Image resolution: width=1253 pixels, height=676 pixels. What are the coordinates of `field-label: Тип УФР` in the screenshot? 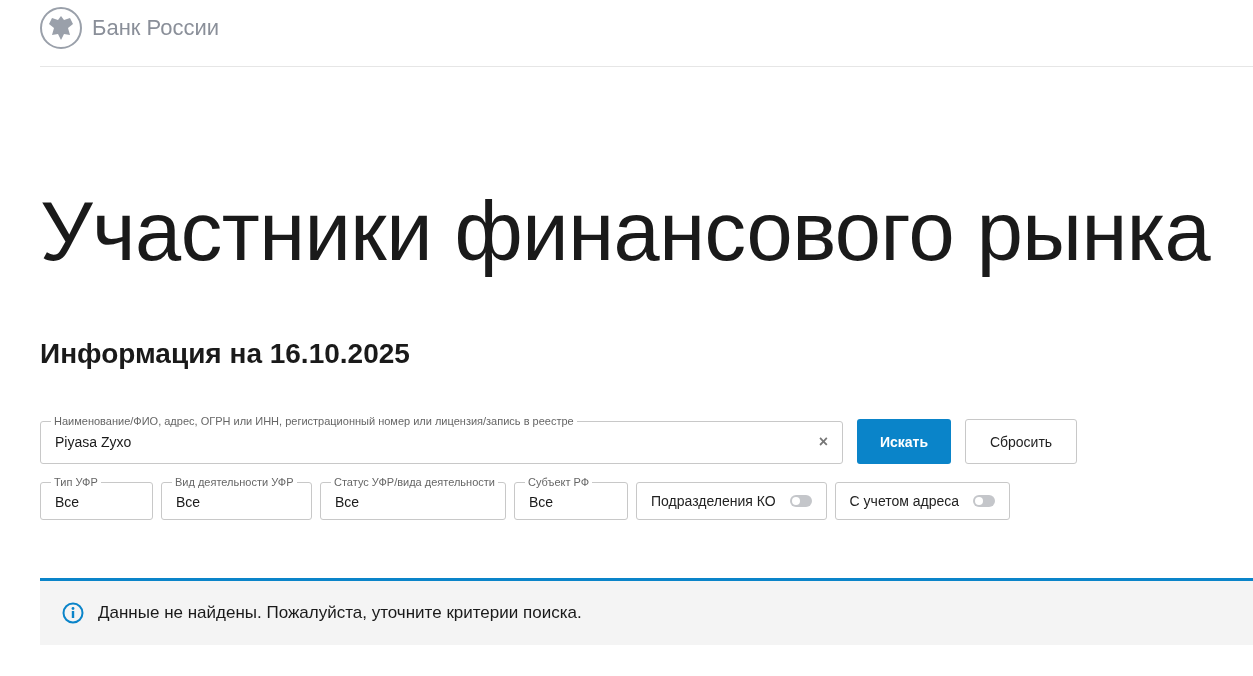 It's located at (76, 482).